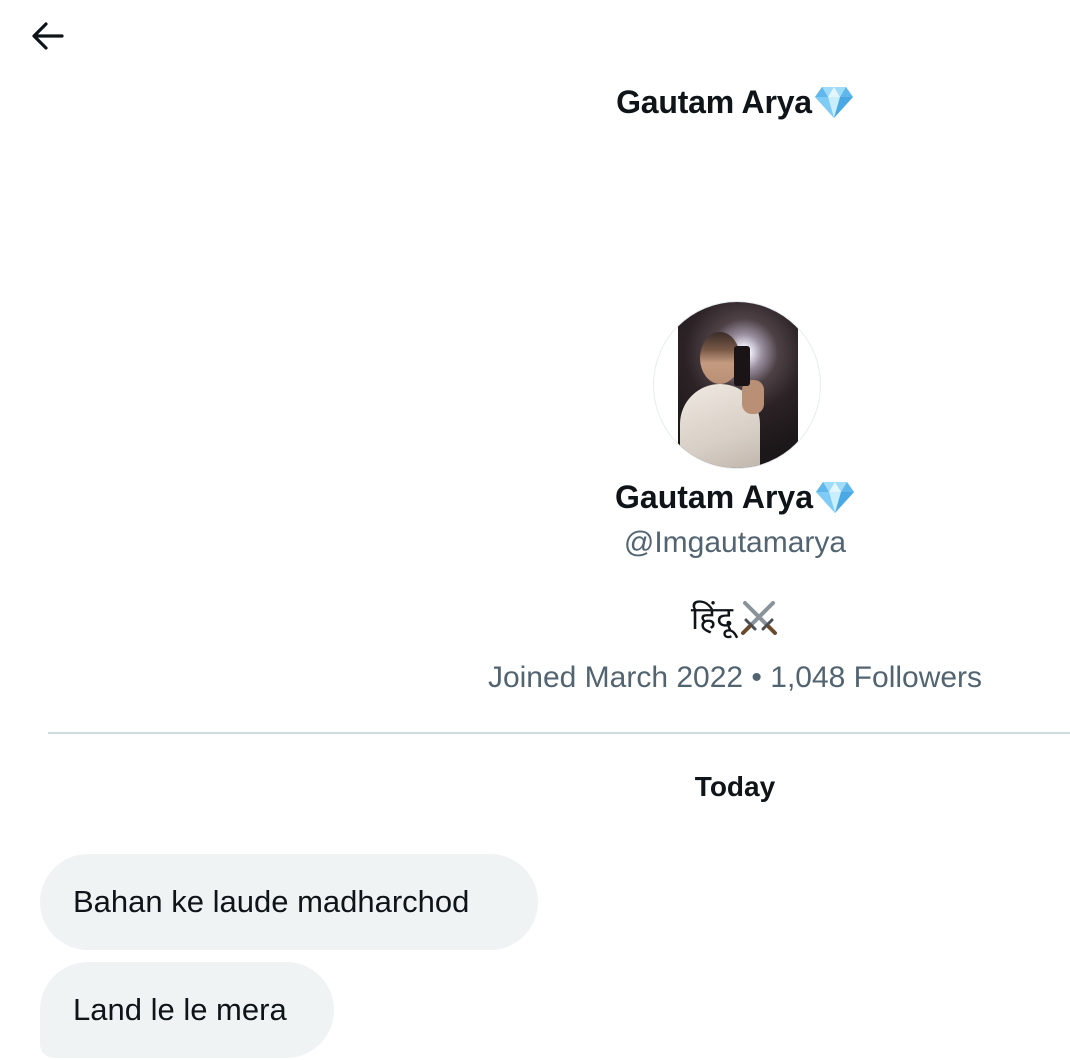 This screenshot has width=1070, height=1060. What do you see at coordinates (712, 618) in the screenshot?
I see `profile-bio-text: हिंदू` at bounding box center [712, 618].